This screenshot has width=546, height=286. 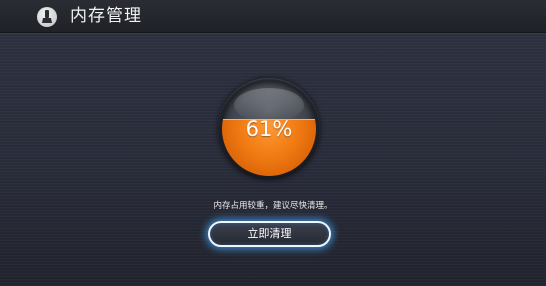 What do you see at coordinates (47, 17) in the screenshot?
I see `cleaner-icon` at bounding box center [47, 17].